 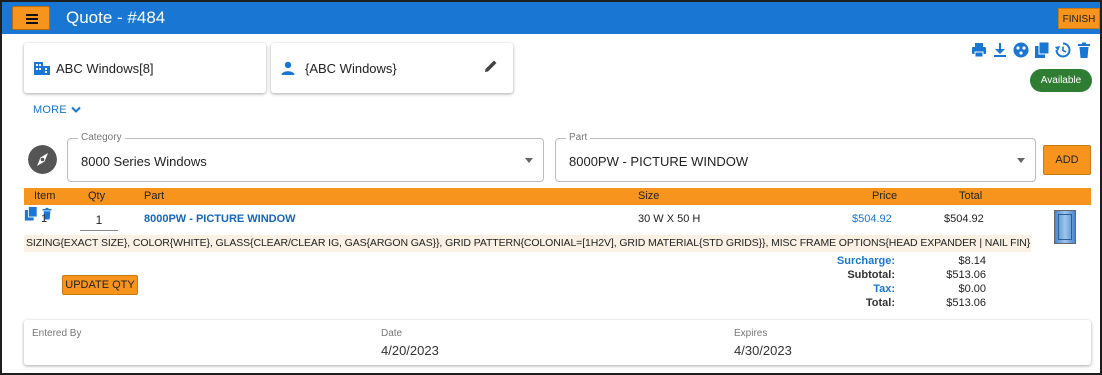 What do you see at coordinates (31, 18) in the screenshot?
I see `menu-button` at bounding box center [31, 18].